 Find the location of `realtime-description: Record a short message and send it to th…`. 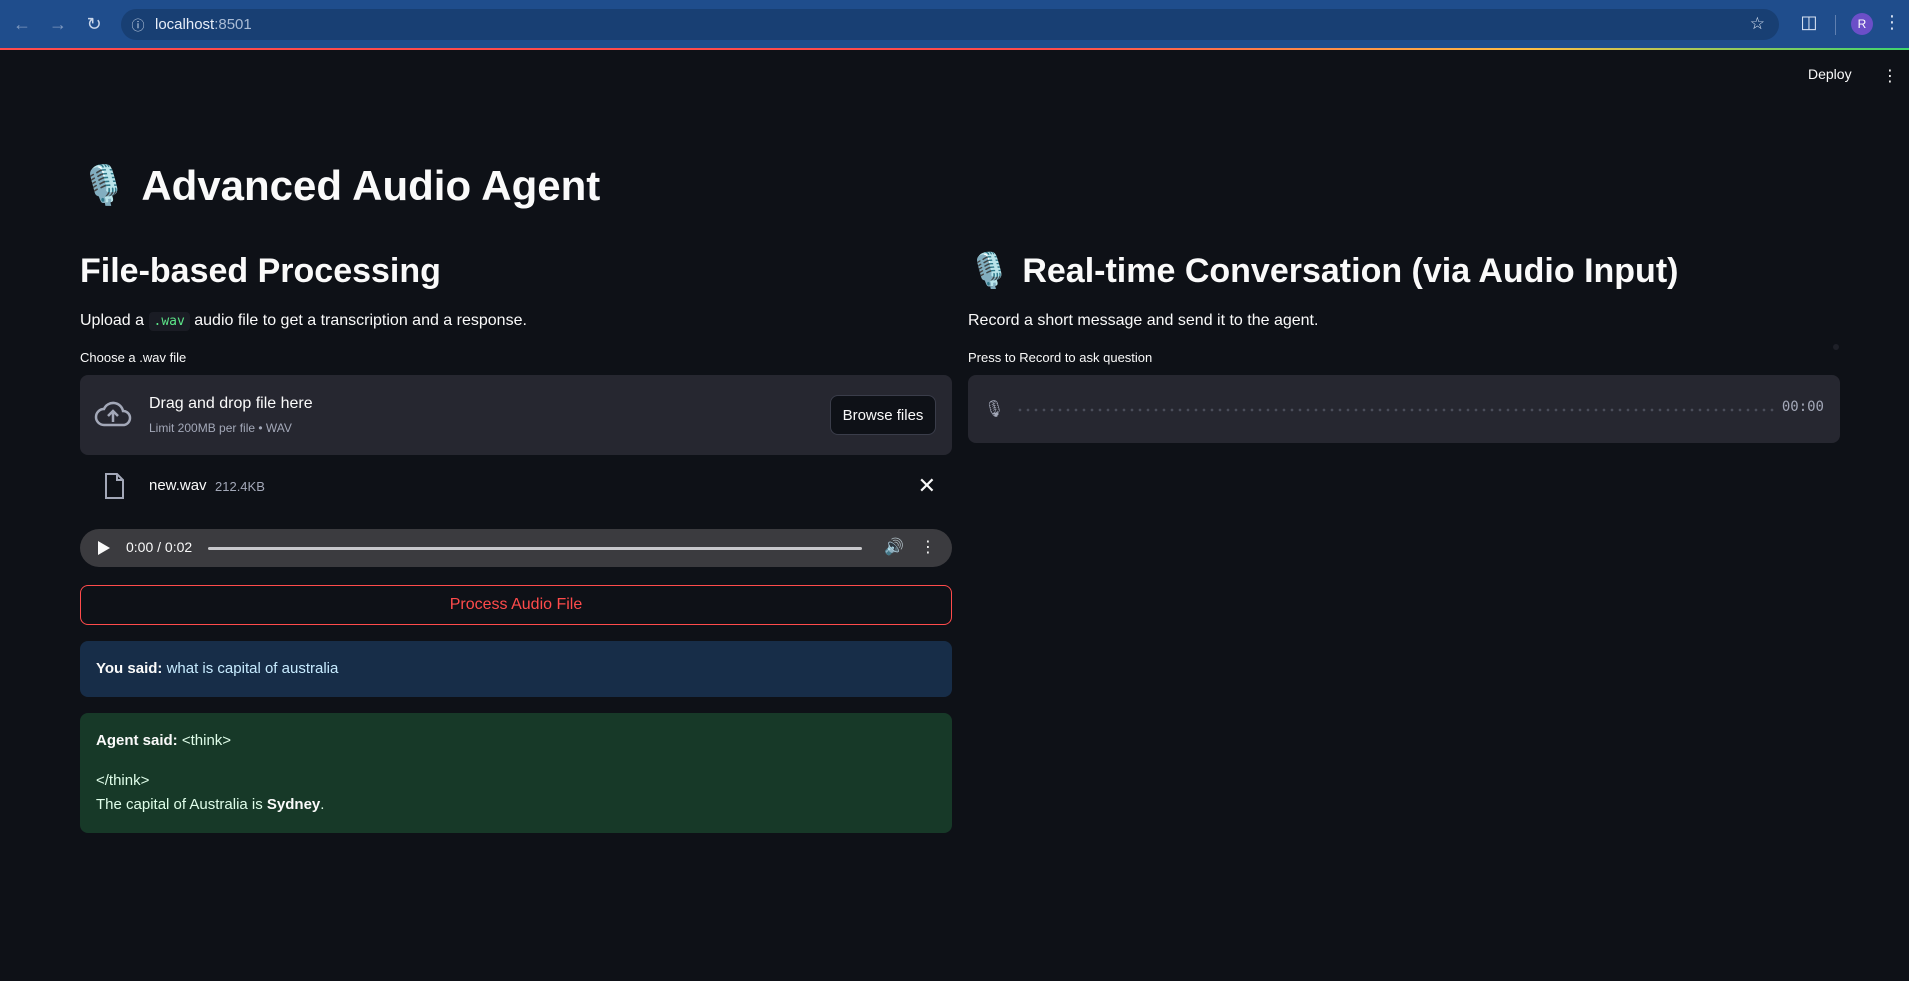

realtime-description: Record a short message and send it to th… is located at coordinates (1143, 320).